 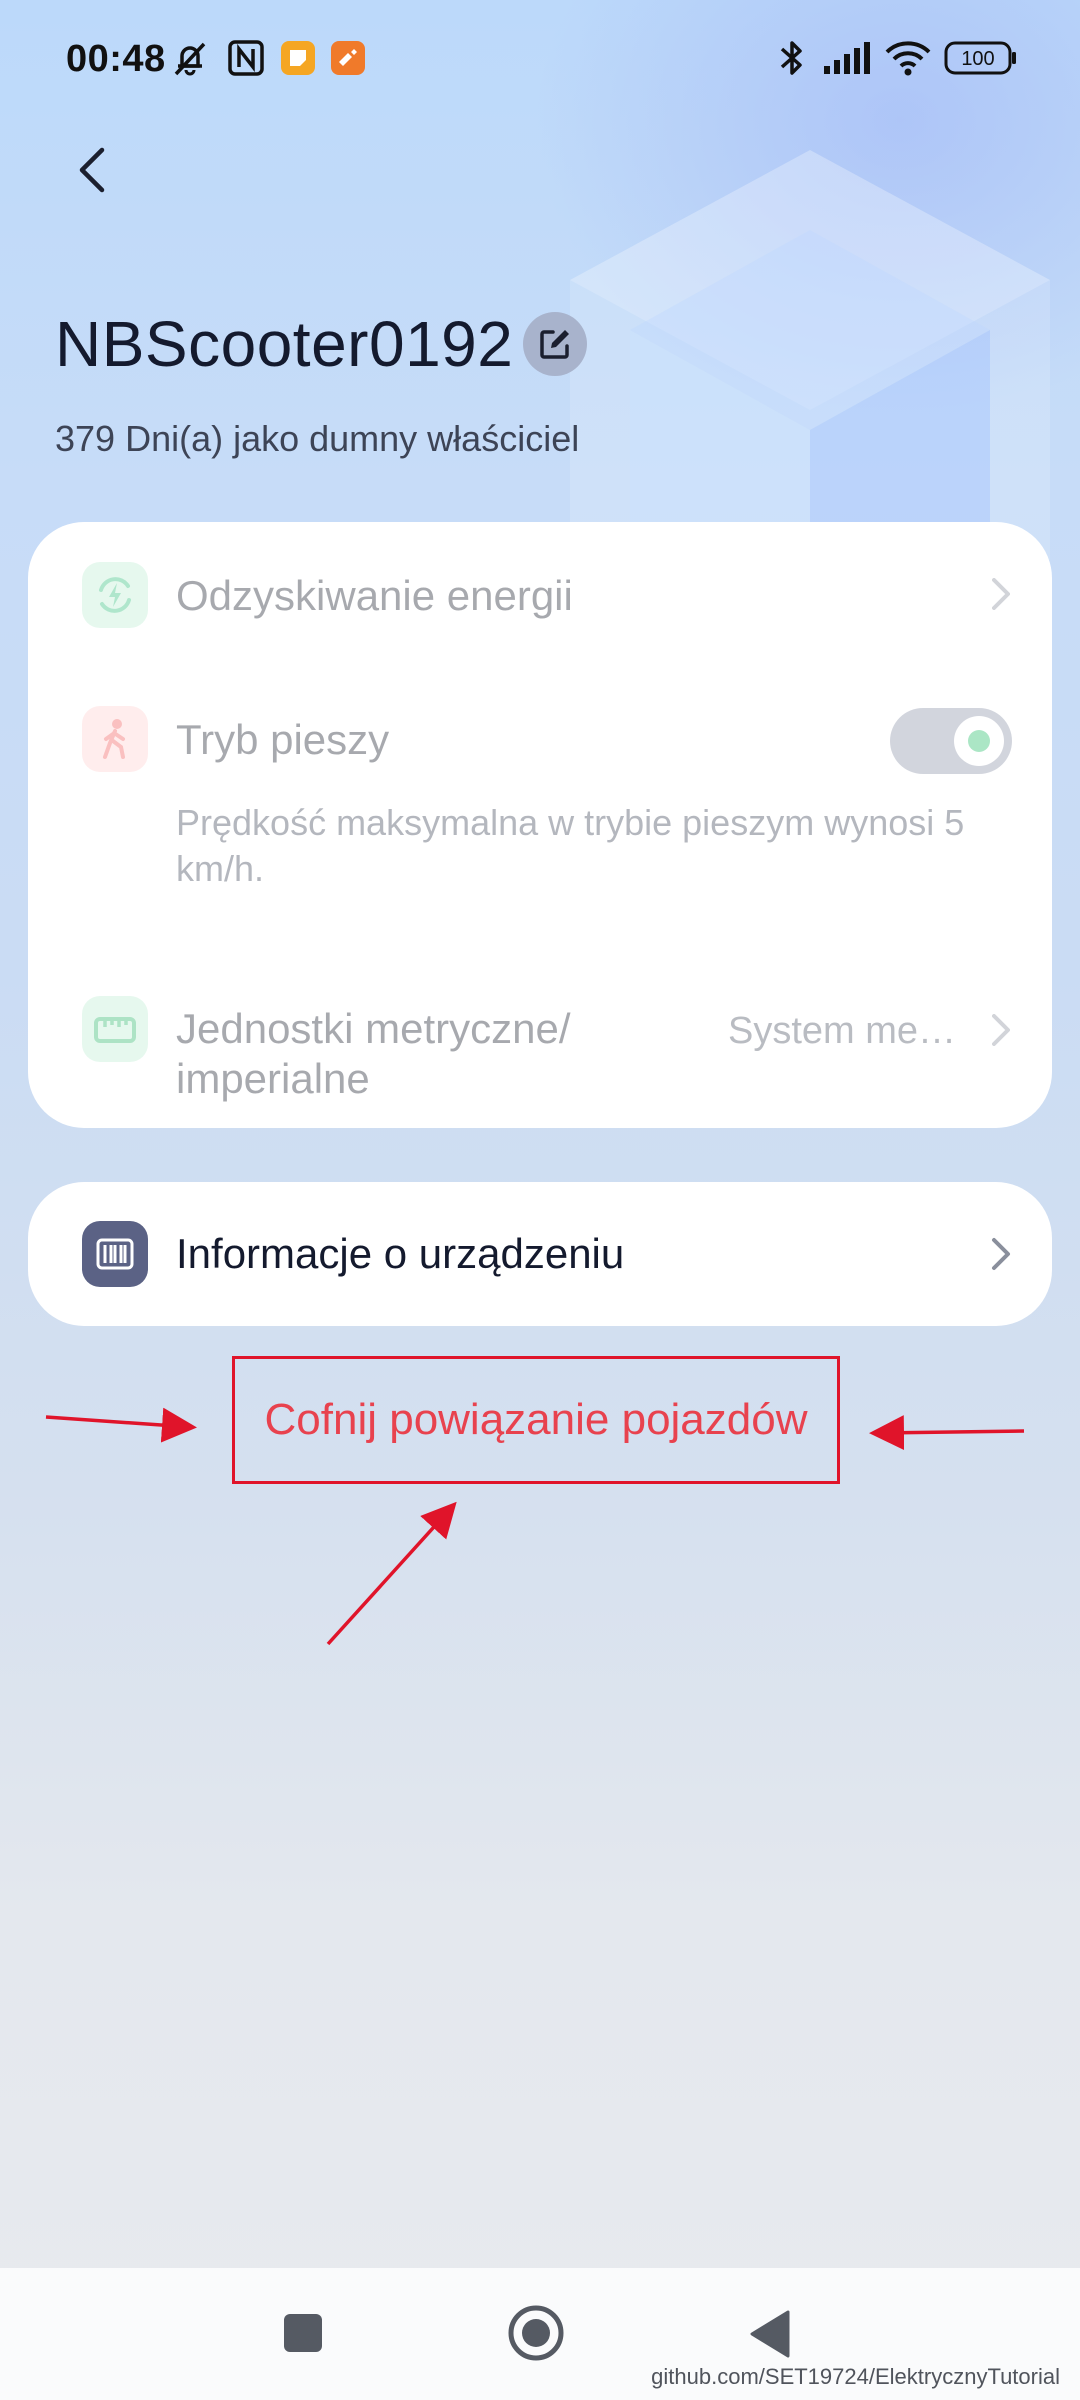 I want to click on annotation-arrow-bottom, so click(x=391, y=1573).